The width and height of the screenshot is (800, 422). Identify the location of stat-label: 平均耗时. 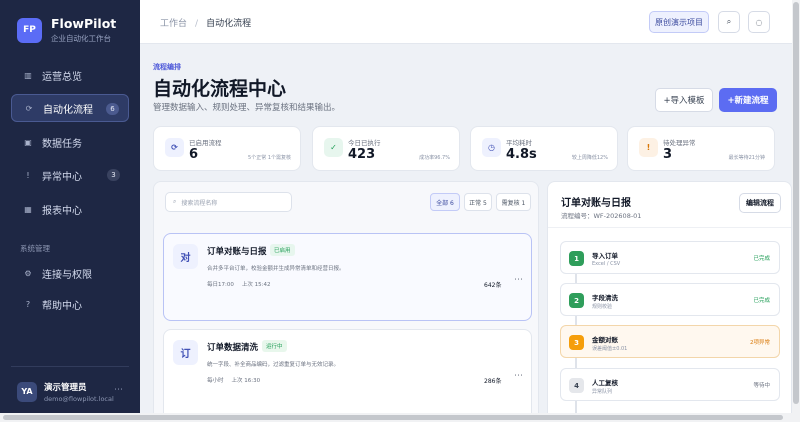
(519, 143).